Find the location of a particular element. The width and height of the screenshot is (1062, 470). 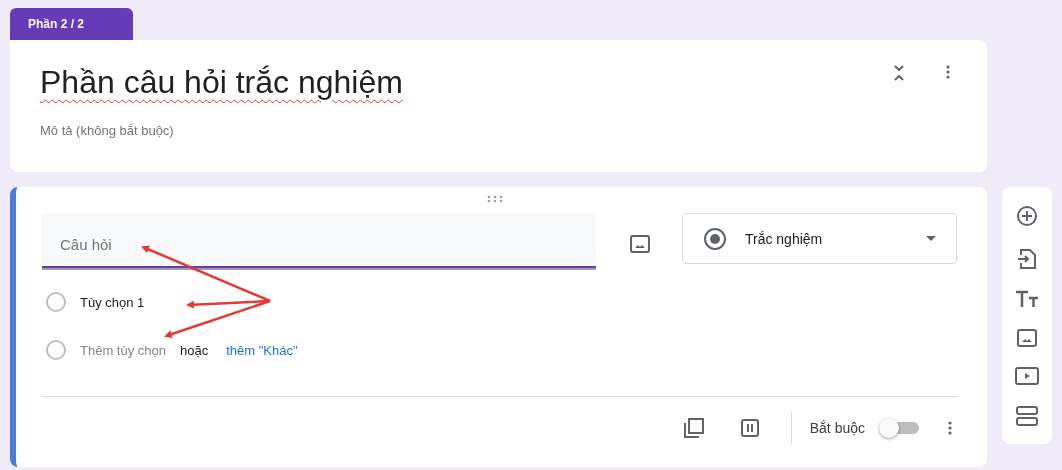

image-icon is located at coordinates (639, 244).